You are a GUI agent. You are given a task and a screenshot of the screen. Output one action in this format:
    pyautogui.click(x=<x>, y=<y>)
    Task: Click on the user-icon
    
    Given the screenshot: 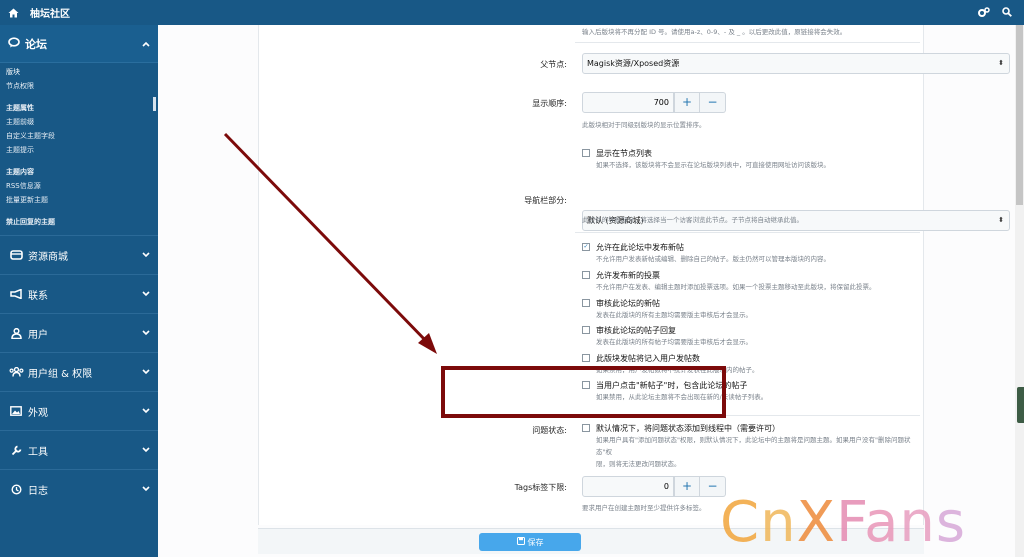 What is the action you would take?
    pyautogui.click(x=16, y=333)
    